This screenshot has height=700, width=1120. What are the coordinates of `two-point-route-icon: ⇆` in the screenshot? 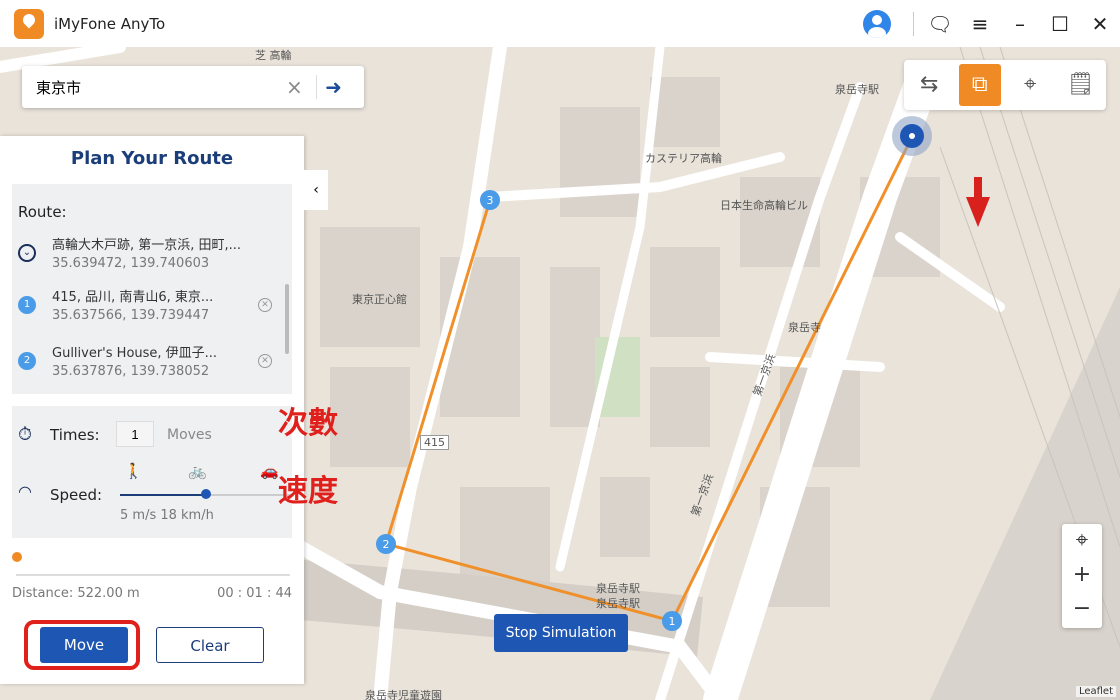 It's located at (929, 85).